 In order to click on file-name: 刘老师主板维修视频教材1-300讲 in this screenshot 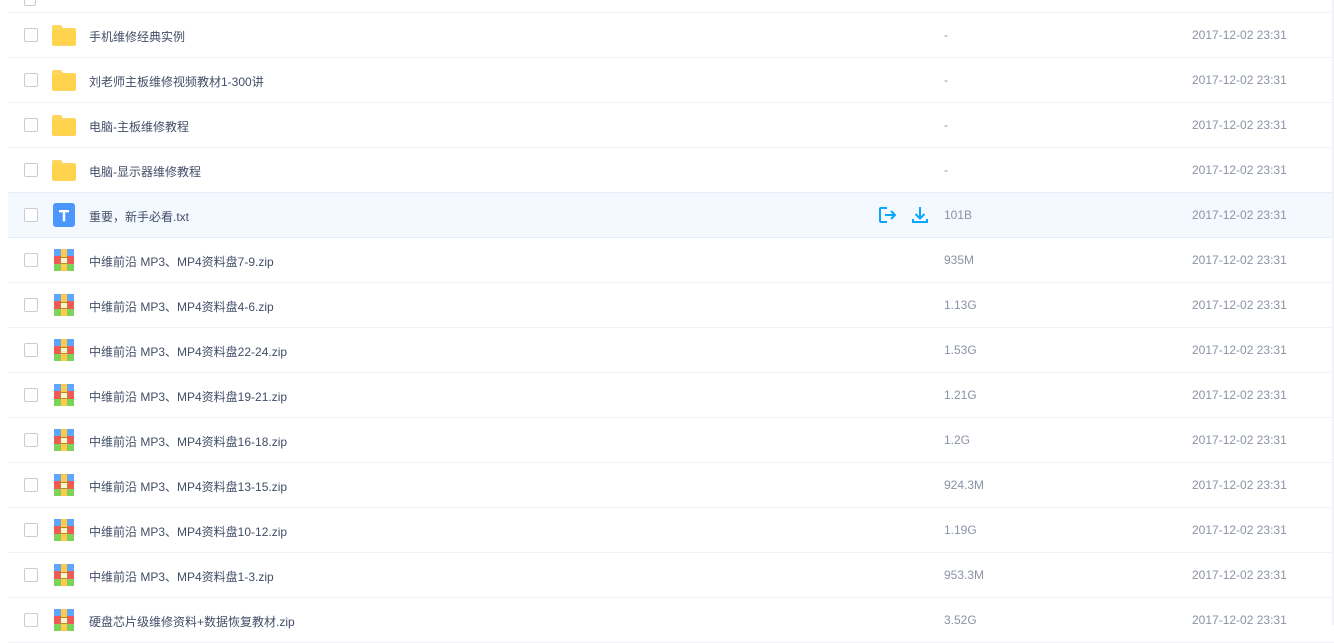, I will do `click(176, 81)`.